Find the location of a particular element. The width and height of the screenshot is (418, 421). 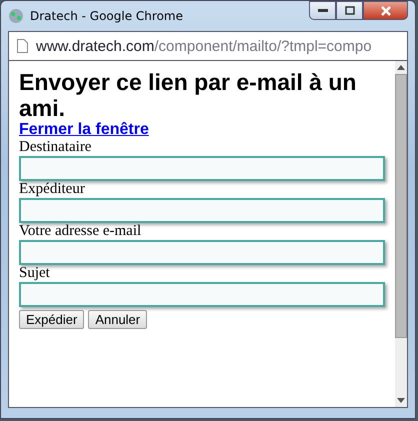

maximize-button is located at coordinates (349, 10).